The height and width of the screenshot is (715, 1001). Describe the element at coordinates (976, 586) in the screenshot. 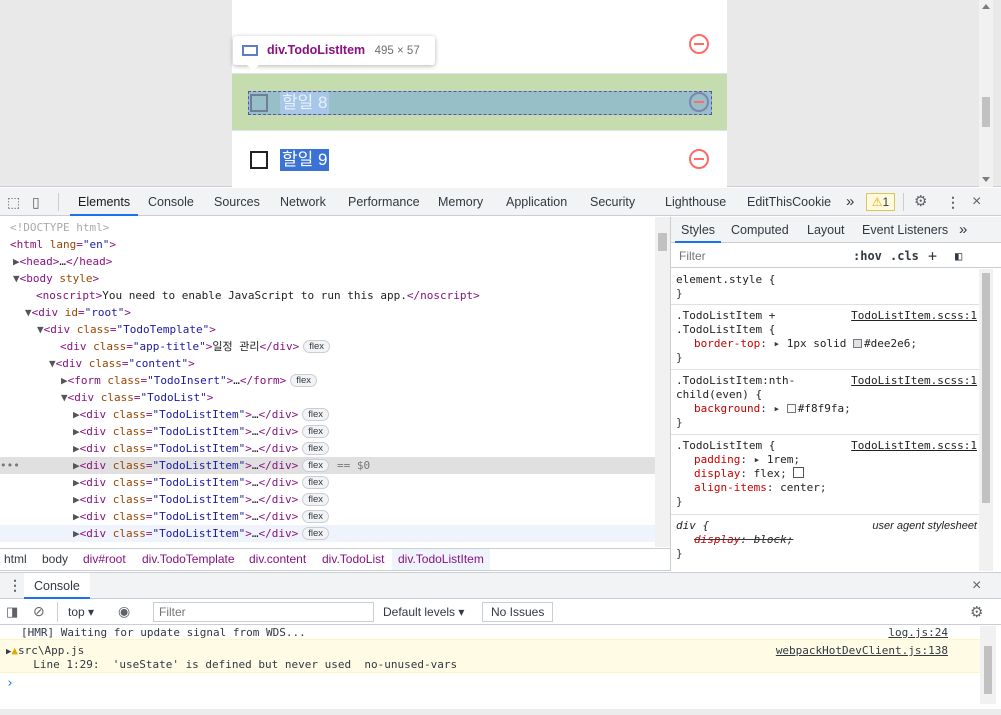

I see `close-drawer-icon: ×` at that location.